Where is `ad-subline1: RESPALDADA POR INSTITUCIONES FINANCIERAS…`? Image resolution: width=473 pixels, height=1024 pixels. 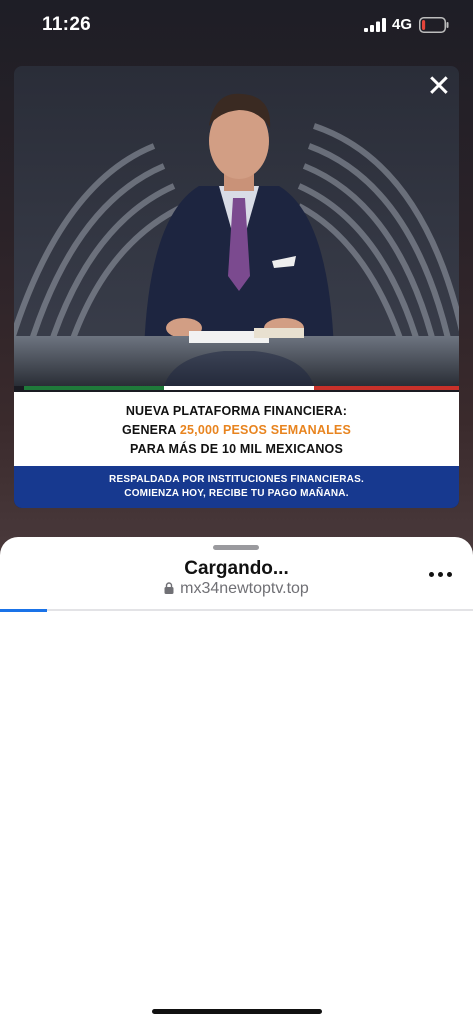 ad-subline1: RESPALDADA POR INSTITUCIONES FINANCIERAS… is located at coordinates (236, 479).